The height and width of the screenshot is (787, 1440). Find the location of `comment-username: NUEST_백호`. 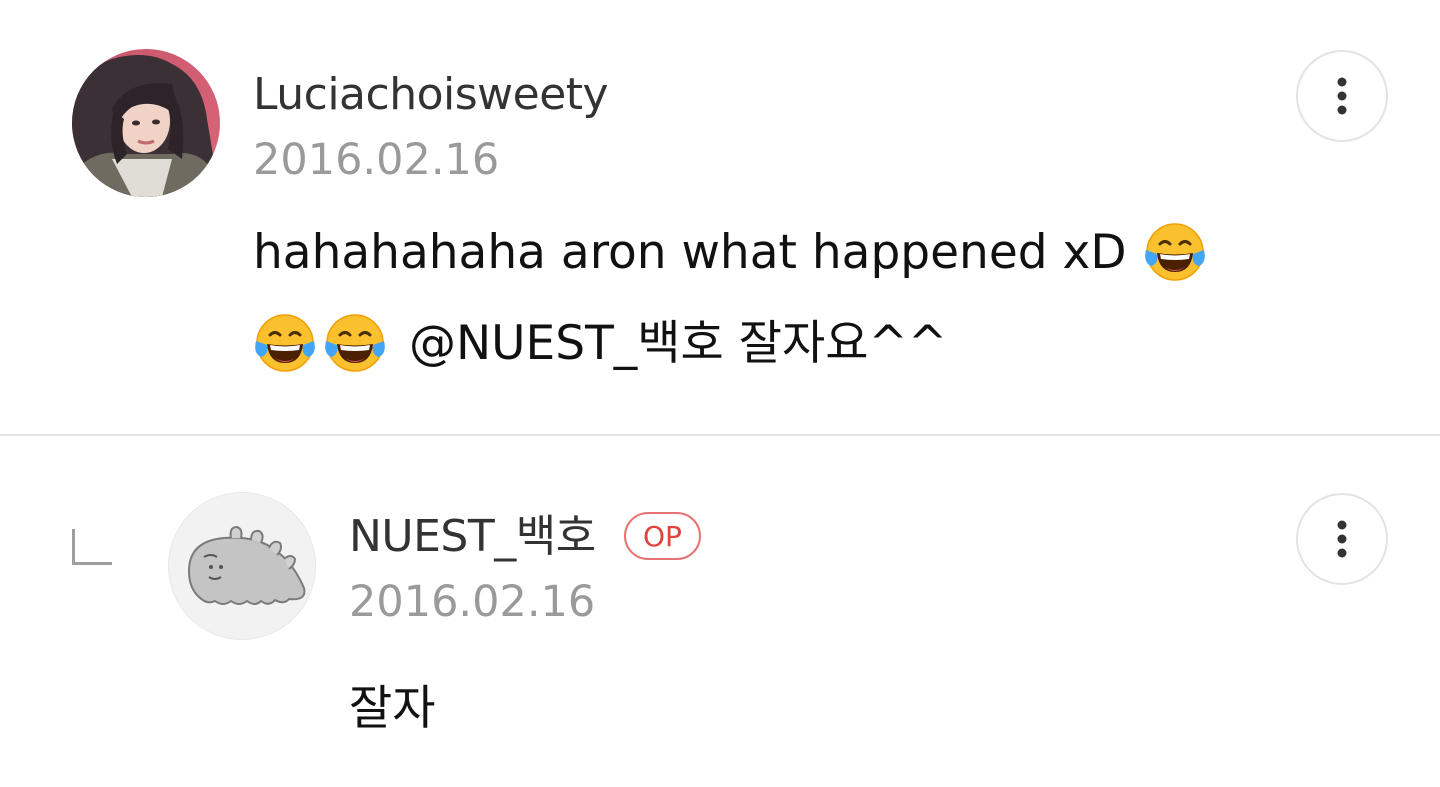

comment-username: NUEST_백호 is located at coordinates (472, 537).